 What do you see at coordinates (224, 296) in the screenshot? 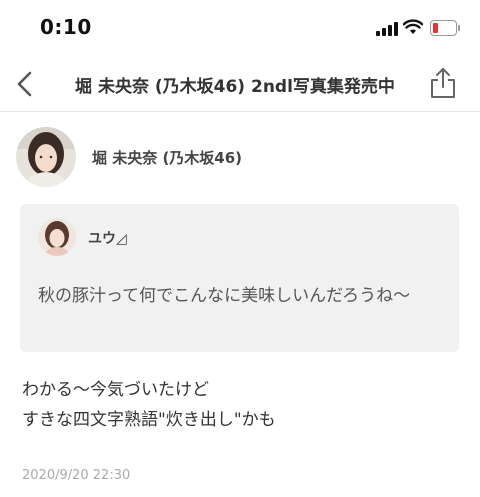
I see `quote-text: 秋の豚汁って何でこんなに美味しいんだろうね〜` at bounding box center [224, 296].